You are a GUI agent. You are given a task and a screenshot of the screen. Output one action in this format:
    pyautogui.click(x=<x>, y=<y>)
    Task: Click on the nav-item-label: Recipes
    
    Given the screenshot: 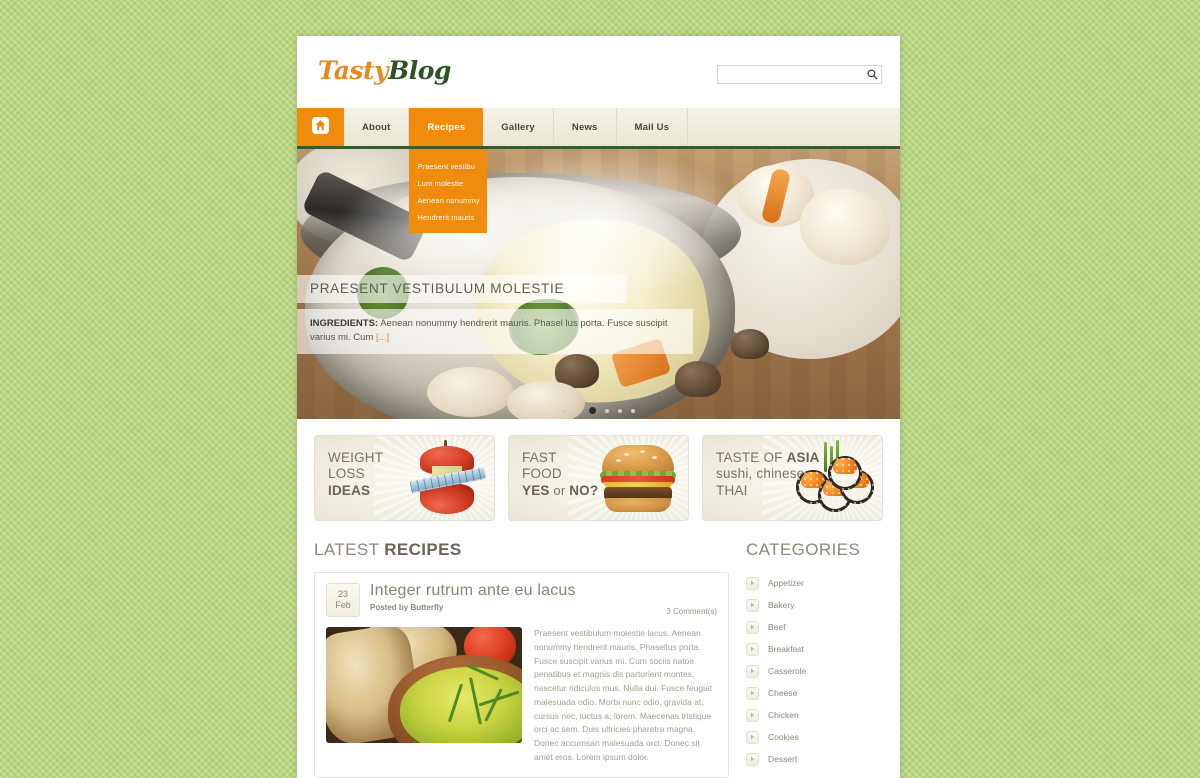 What is the action you would take?
    pyautogui.click(x=446, y=127)
    